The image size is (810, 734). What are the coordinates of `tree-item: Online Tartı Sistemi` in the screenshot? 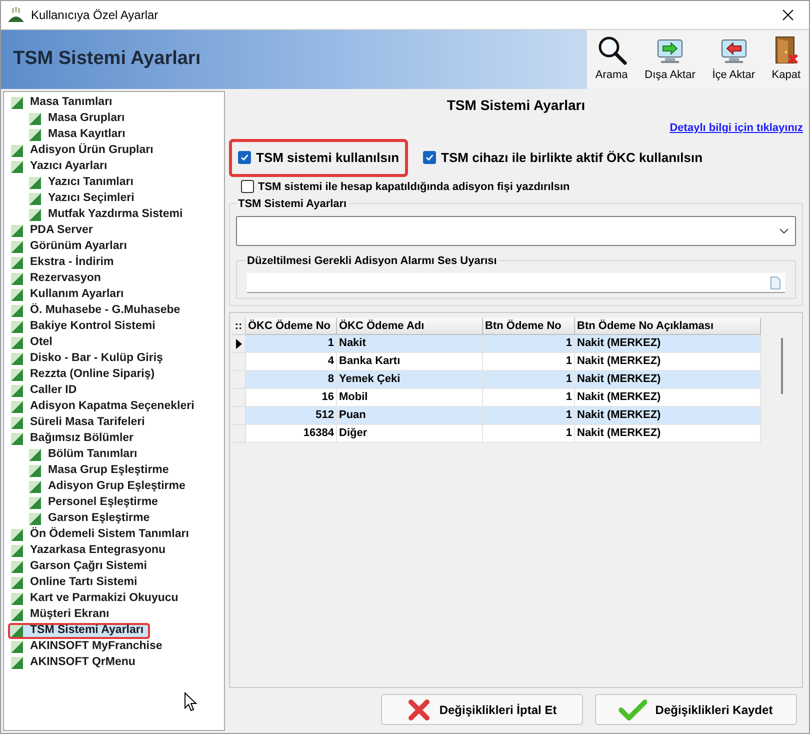 It's located at (74, 583).